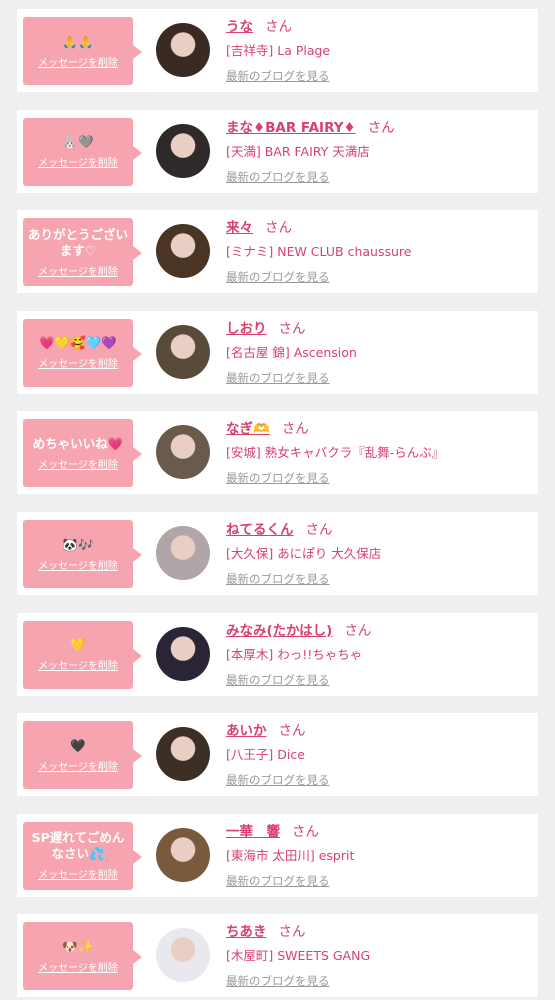 The width and height of the screenshot is (555, 1000). Describe the element at coordinates (239, 27) in the screenshot. I see `cast-name-link: うな` at that location.